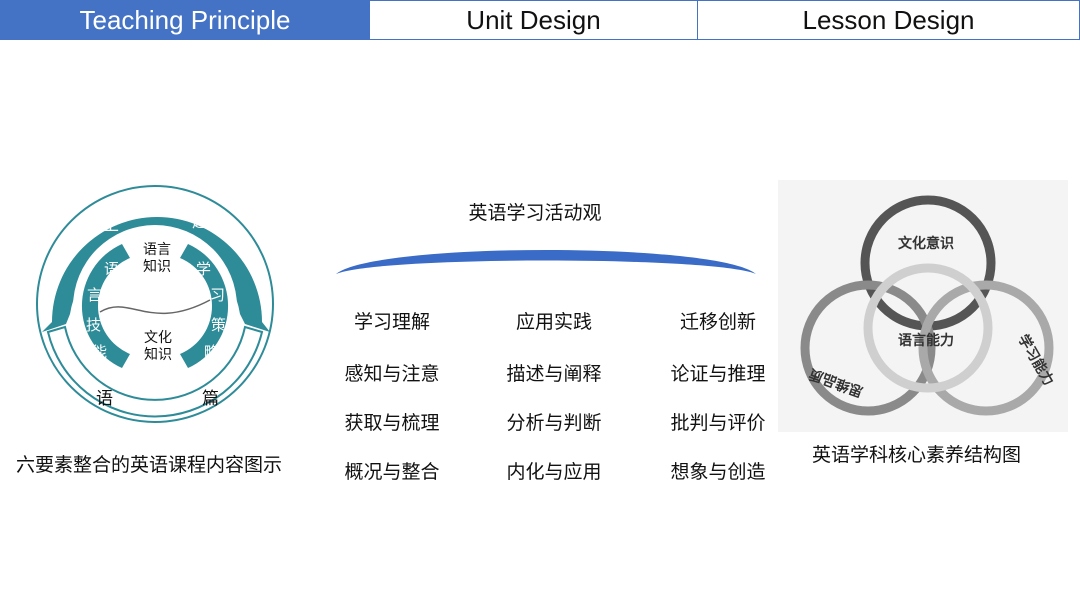  Describe the element at coordinates (546, 262) in the screenshot. I see `activity-arc` at that location.